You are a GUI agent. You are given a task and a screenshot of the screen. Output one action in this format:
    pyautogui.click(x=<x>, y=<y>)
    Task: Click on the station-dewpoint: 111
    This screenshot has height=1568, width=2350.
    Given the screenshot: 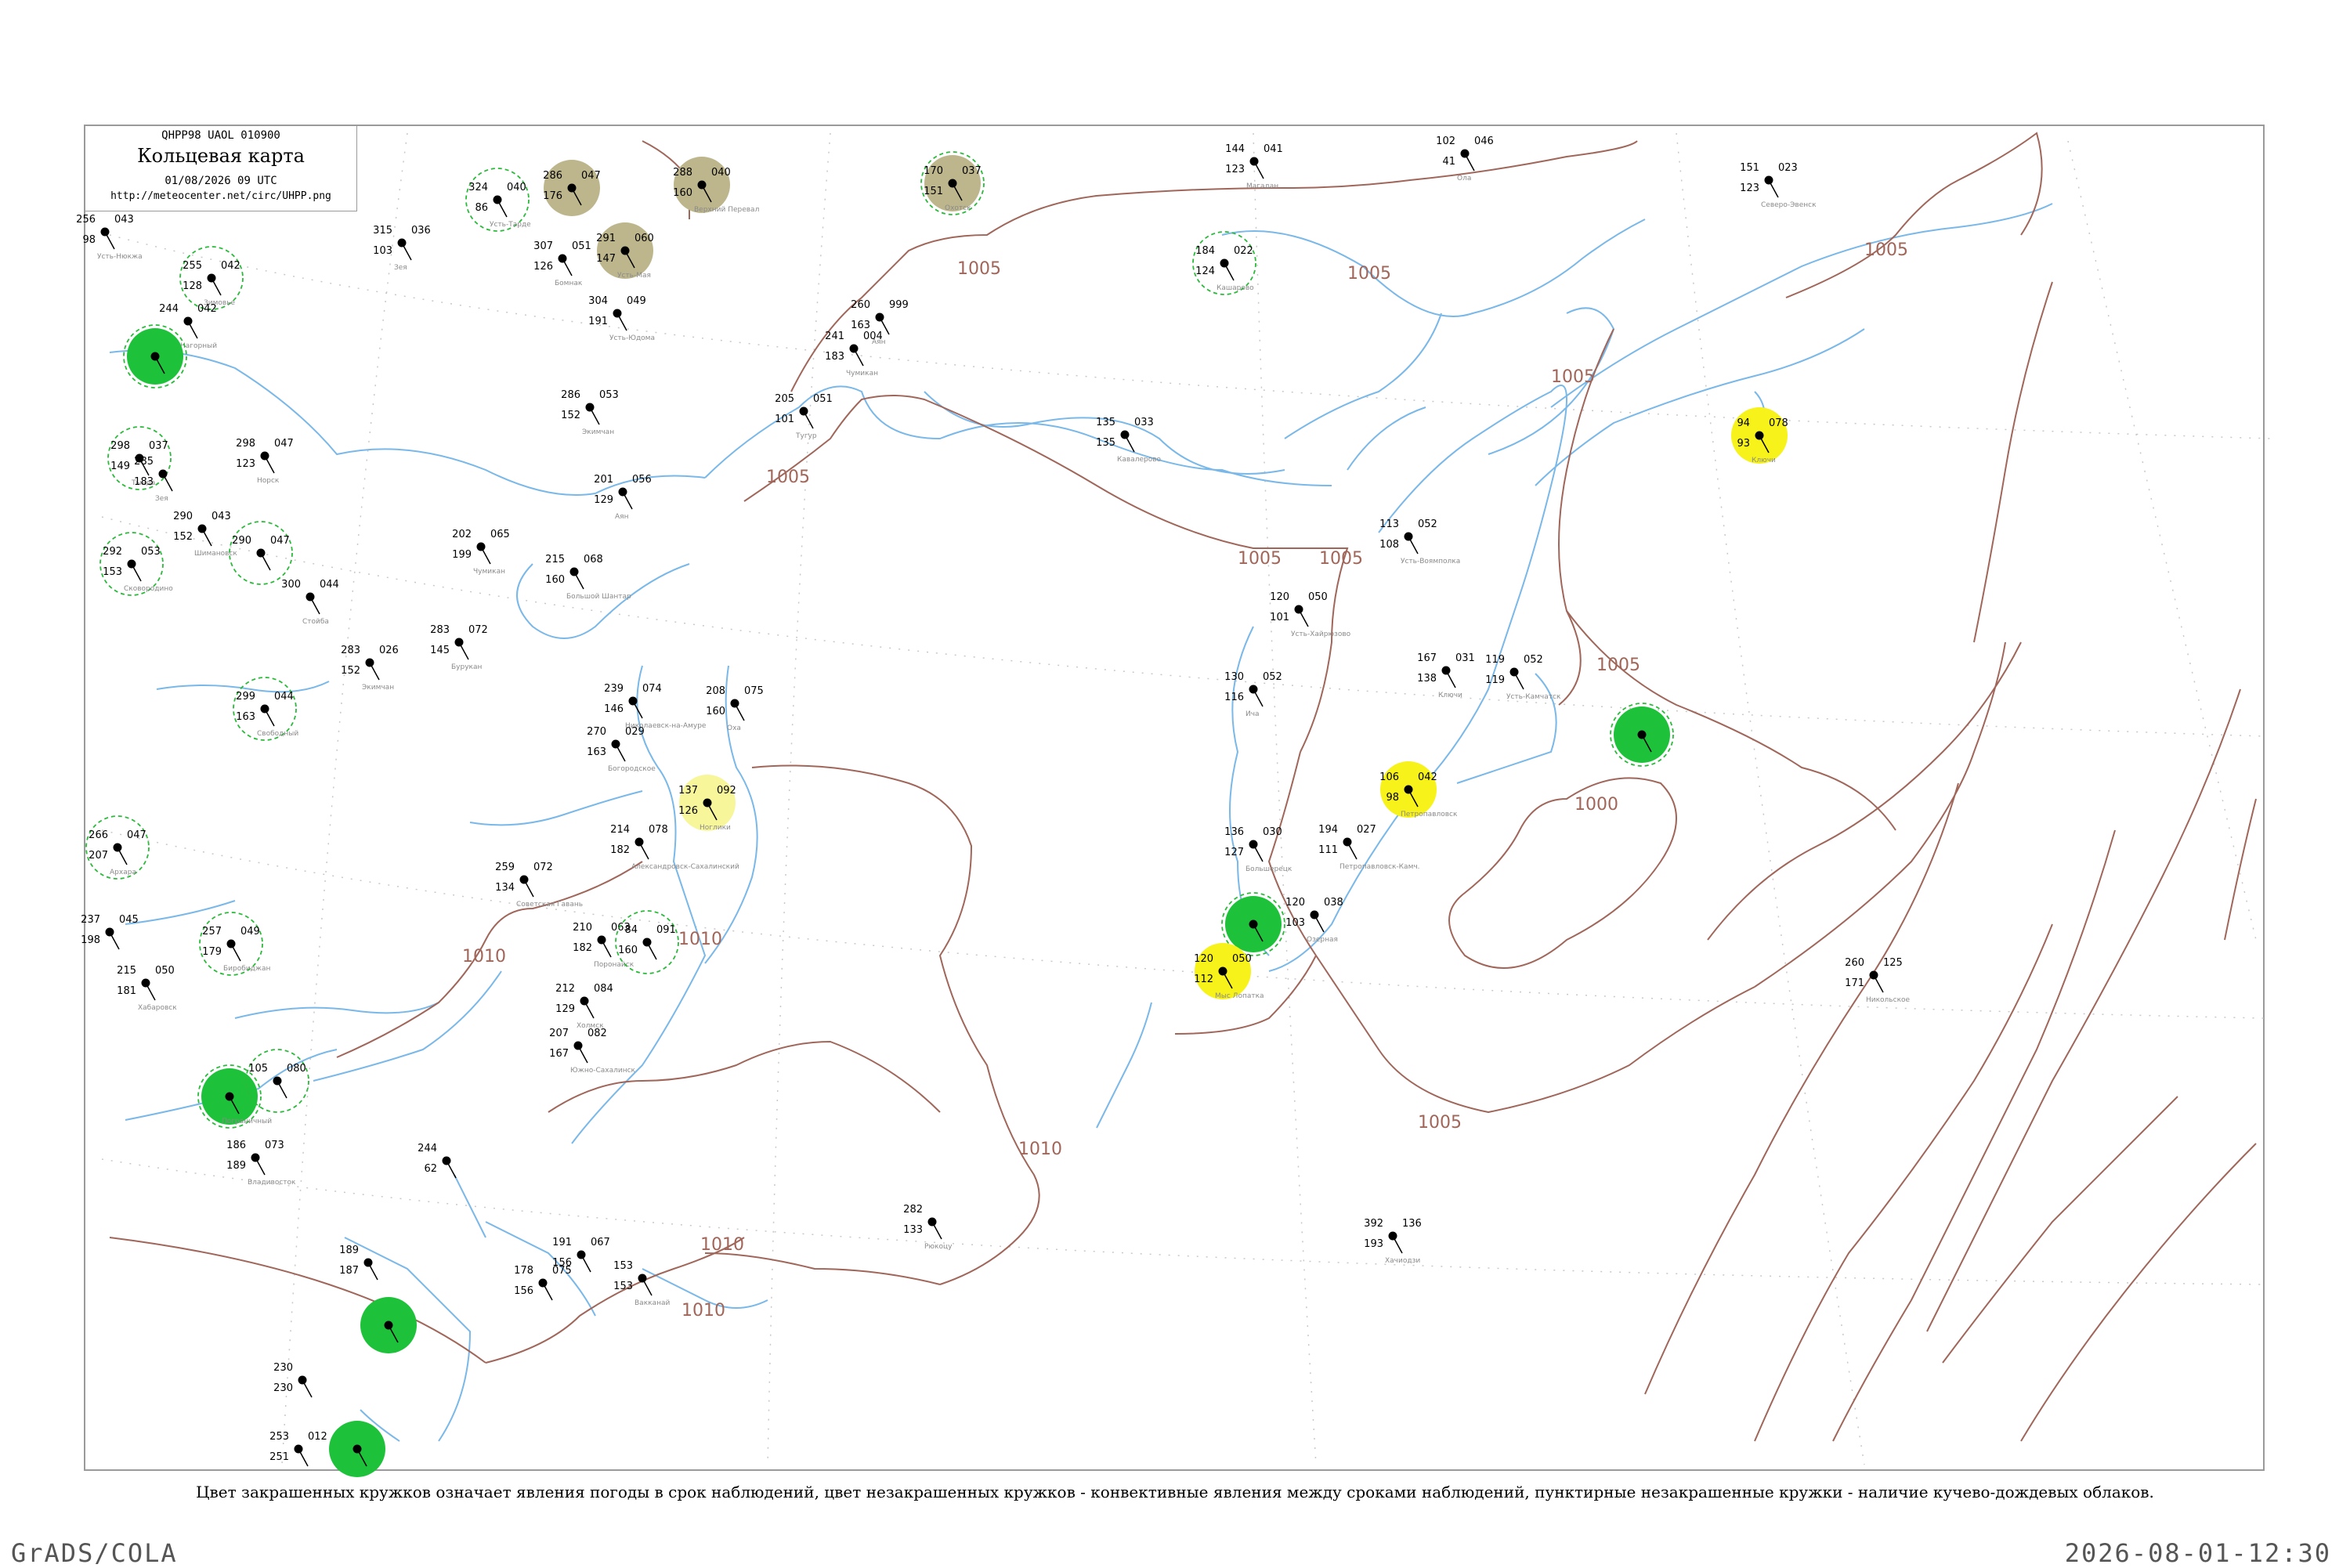 What is the action you would take?
    pyautogui.click(x=1328, y=850)
    